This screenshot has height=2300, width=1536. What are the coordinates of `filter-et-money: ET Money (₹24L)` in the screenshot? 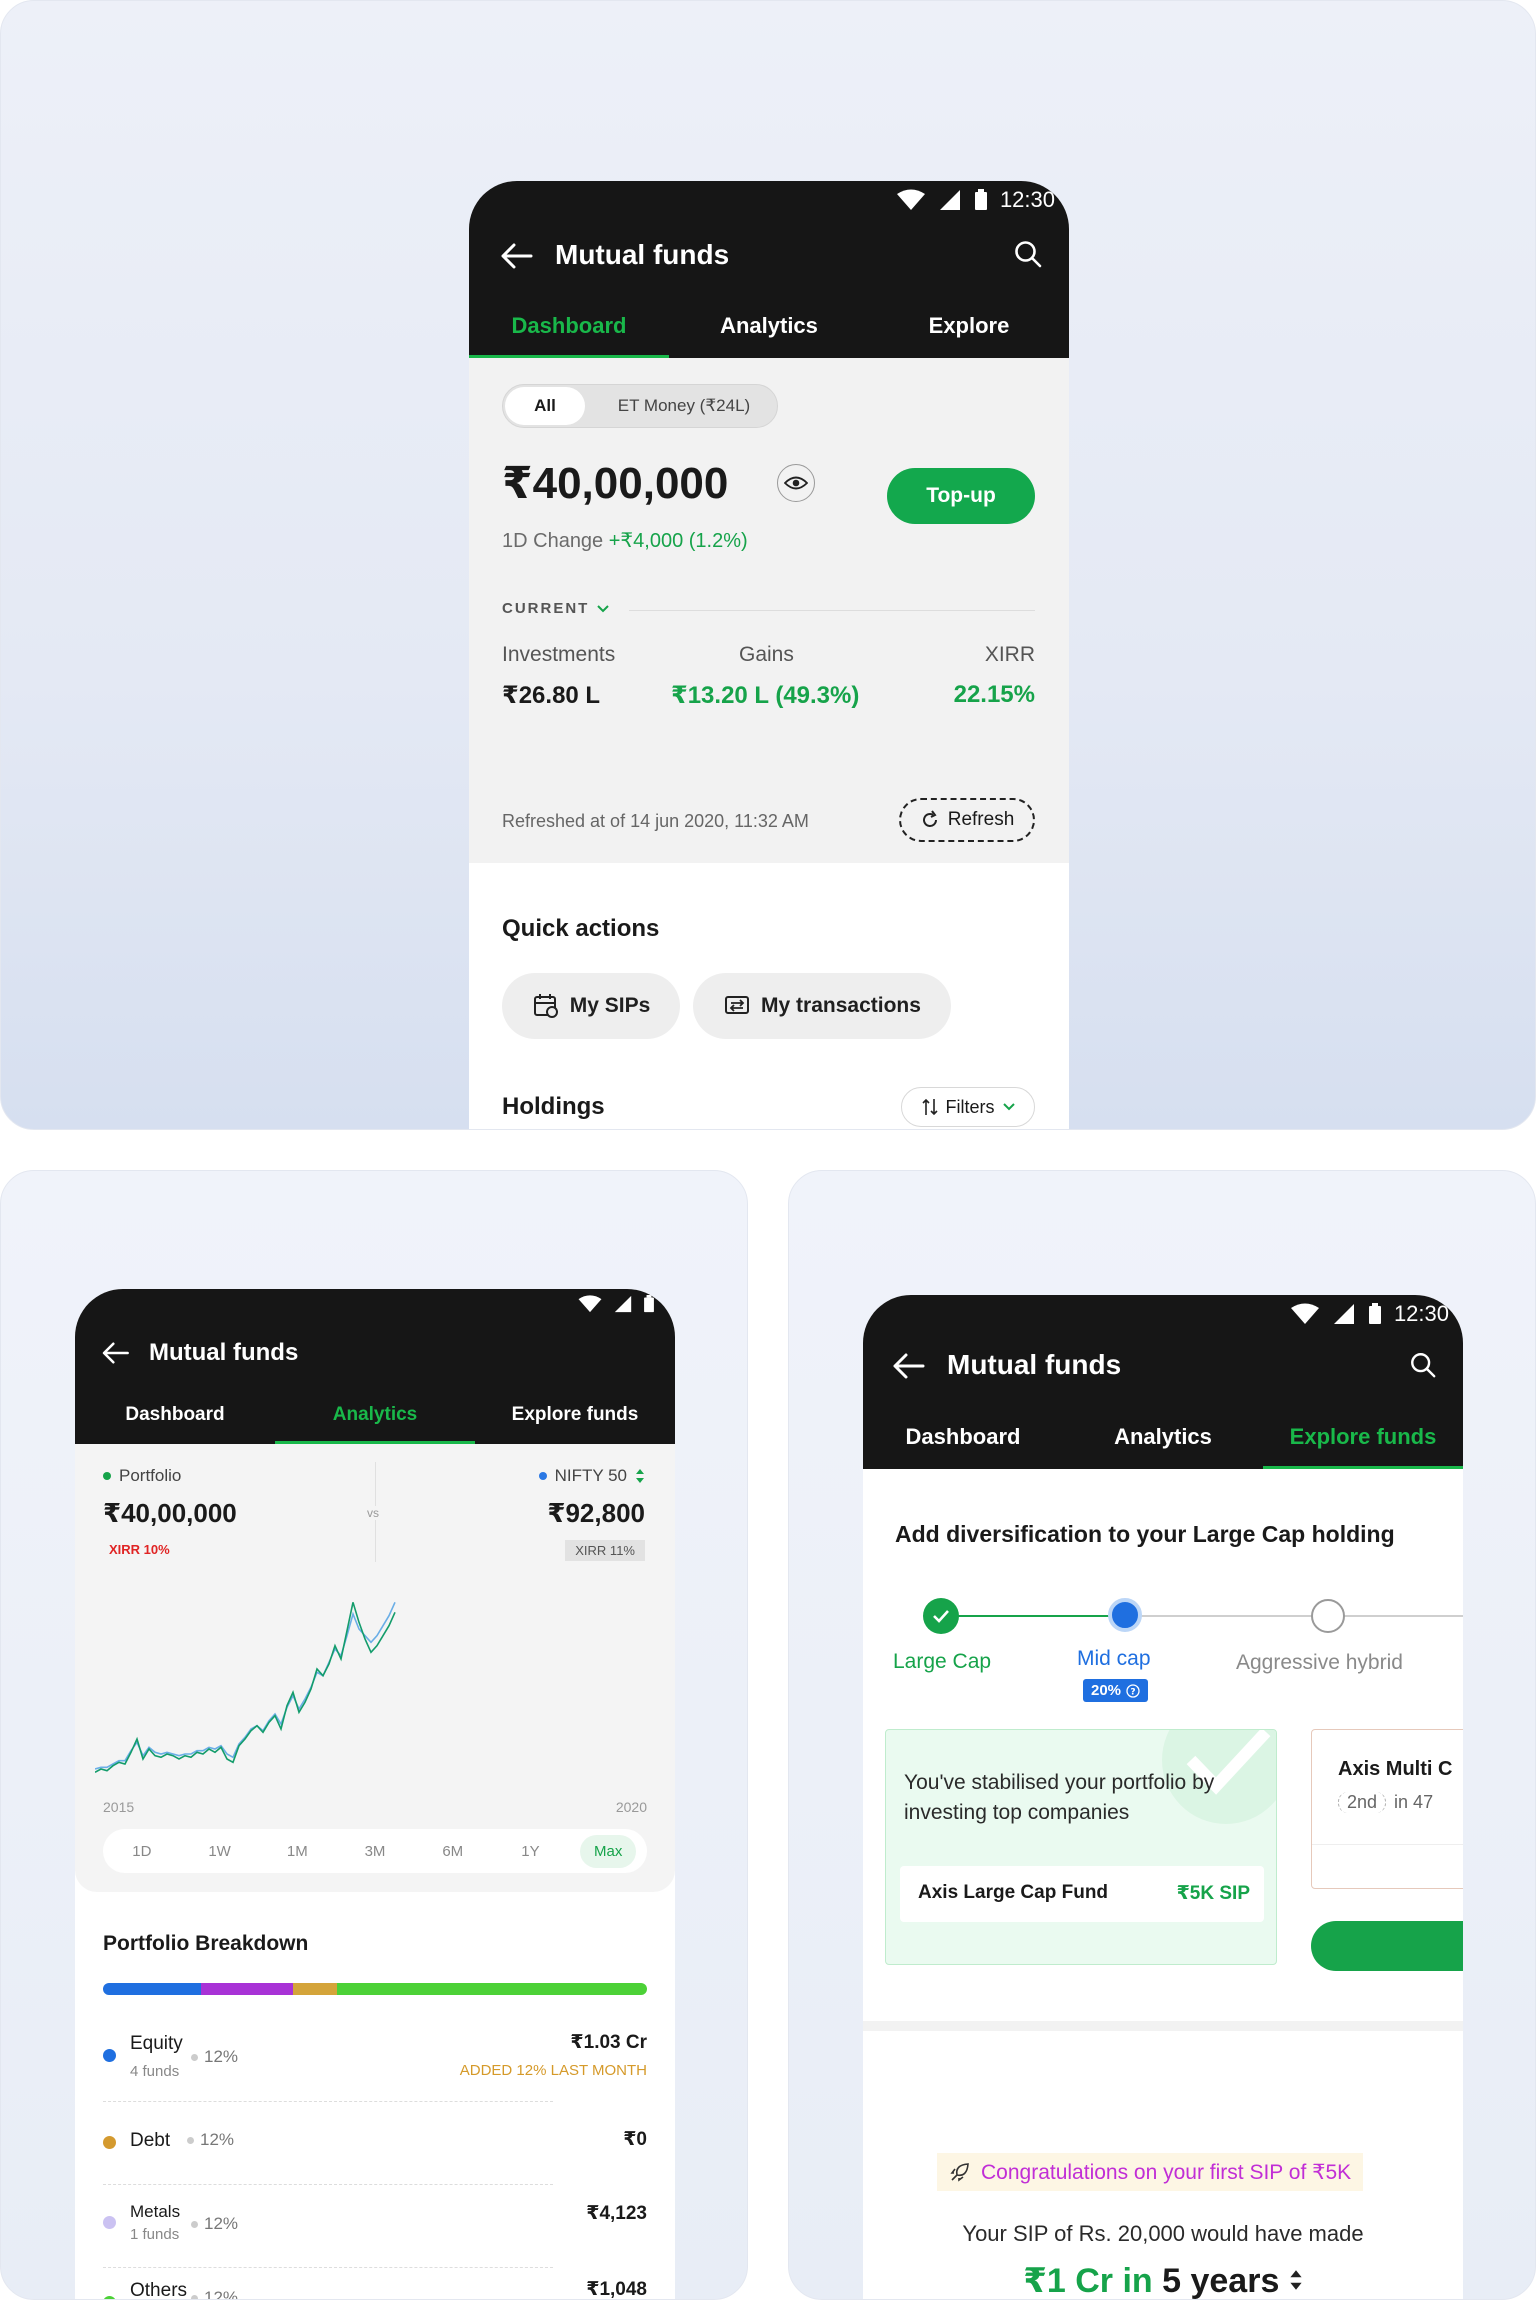 It's located at (684, 406).